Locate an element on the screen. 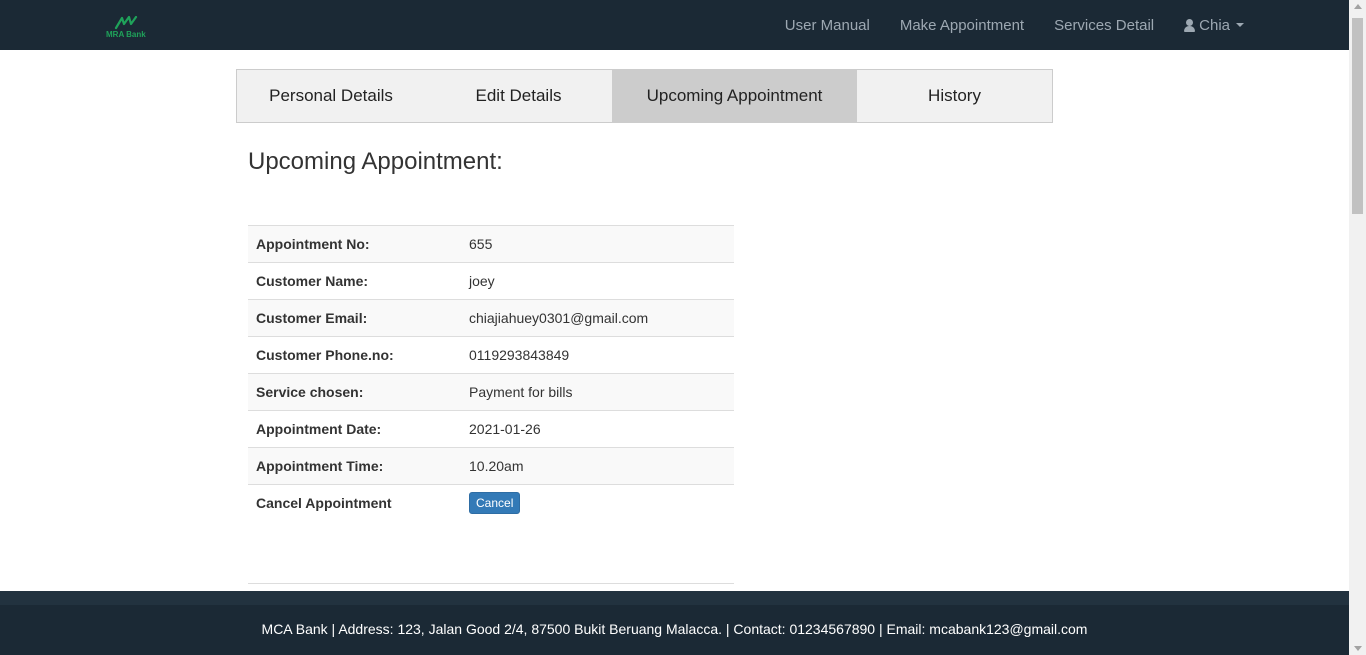 Image resolution: width=1366 pixels, height=655 pixels. nav-services-detail: Services Detail is located at coordinates (1104, 25).